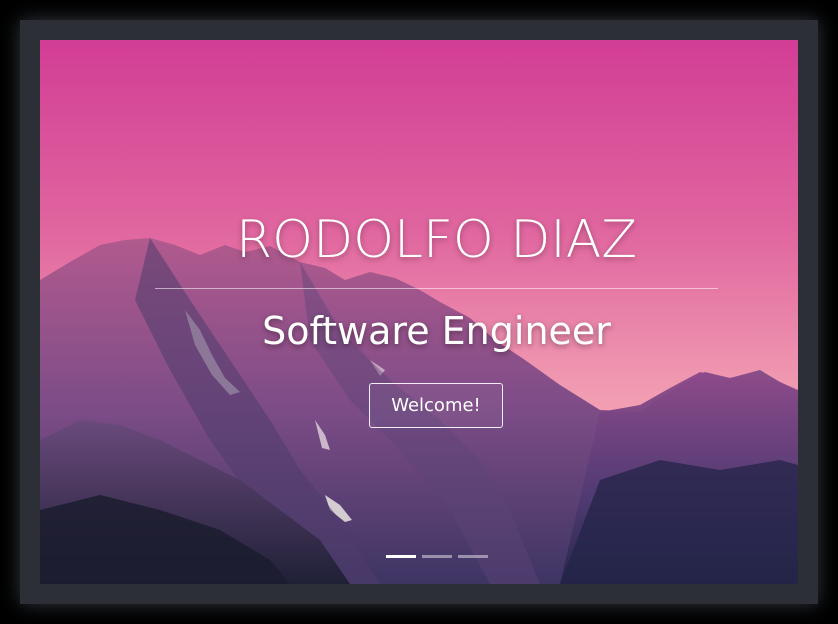  What do you see at coordinates (436, 240) in the screenshot?
I see `hero-name: RODOLFO DIAZ` at bounding box center [436, 240].